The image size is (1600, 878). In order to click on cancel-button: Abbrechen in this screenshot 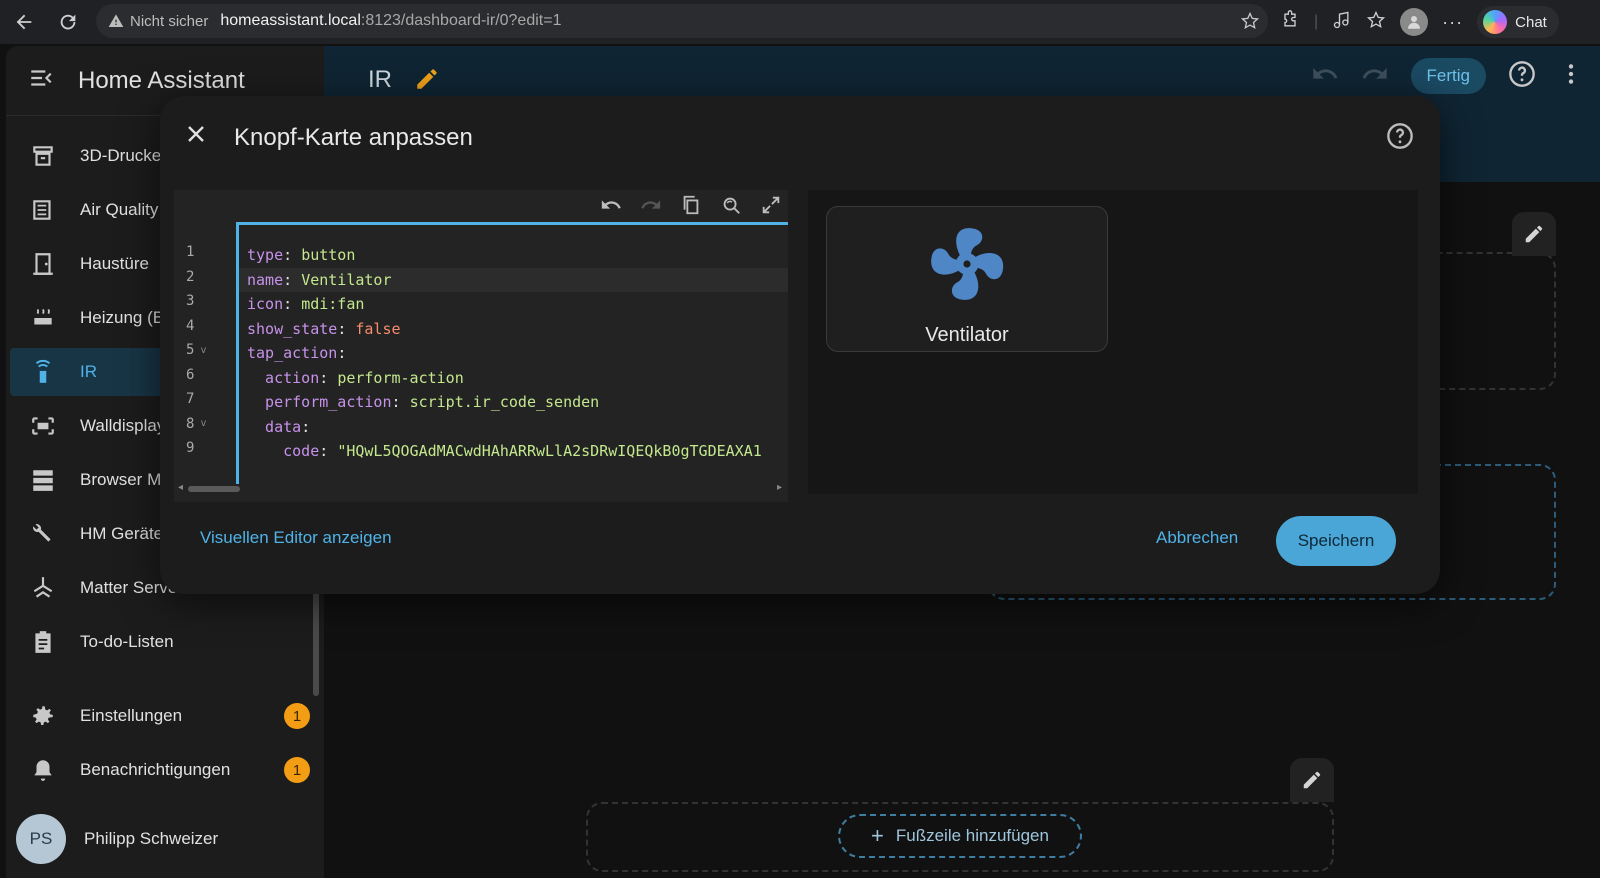, I will do `click(1197, 538)`.